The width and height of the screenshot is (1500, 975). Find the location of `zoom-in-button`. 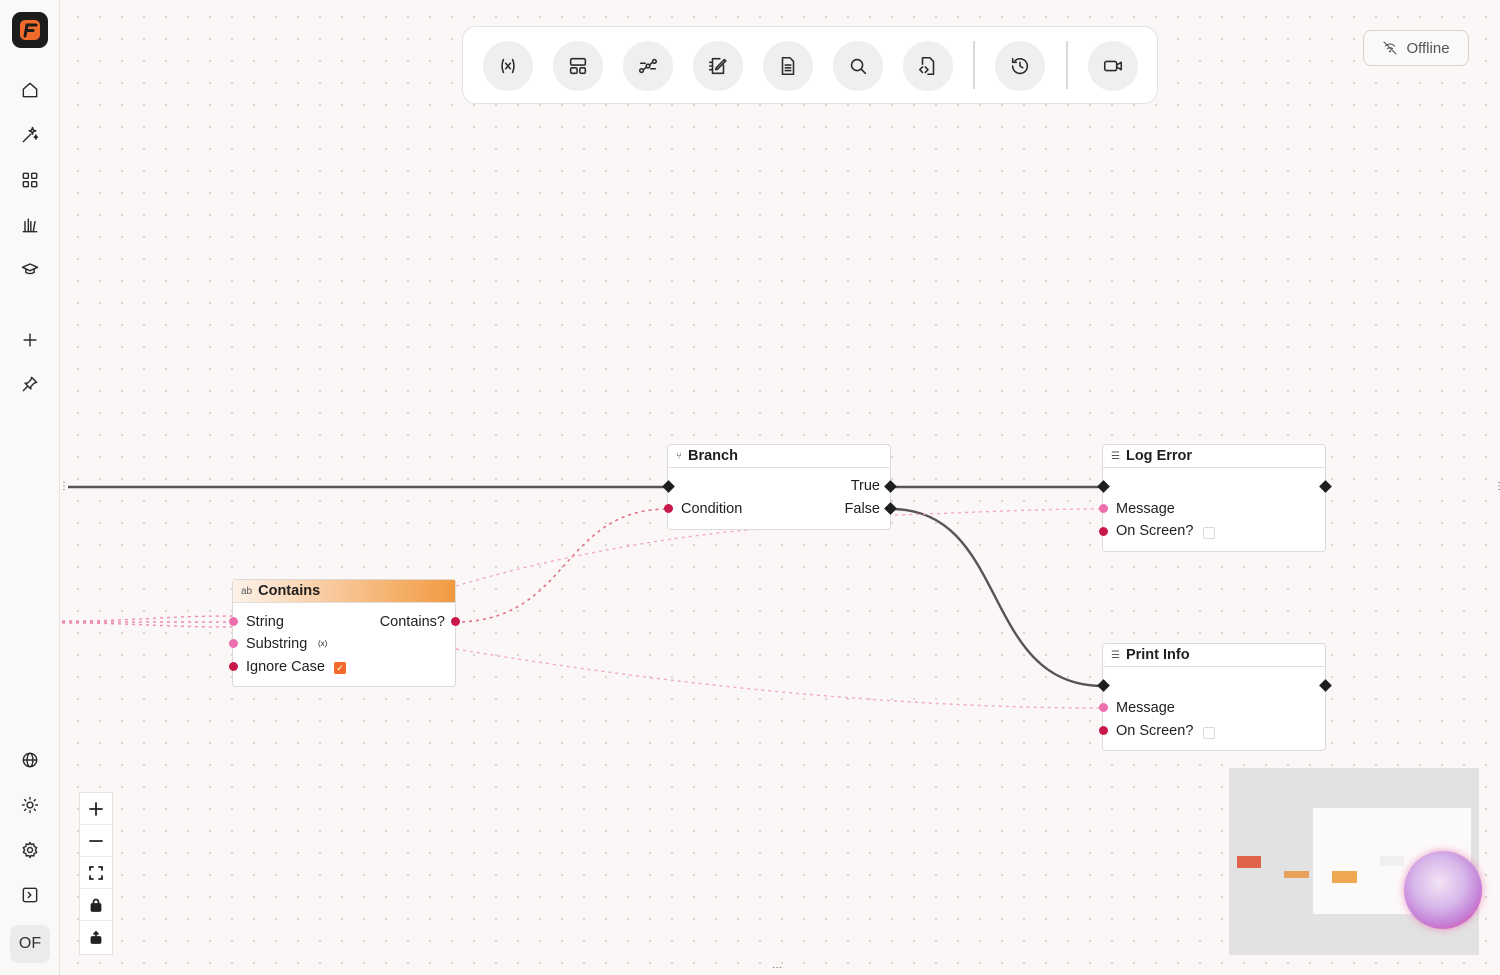

zoom-in-button is located at coordinates (96, 809).